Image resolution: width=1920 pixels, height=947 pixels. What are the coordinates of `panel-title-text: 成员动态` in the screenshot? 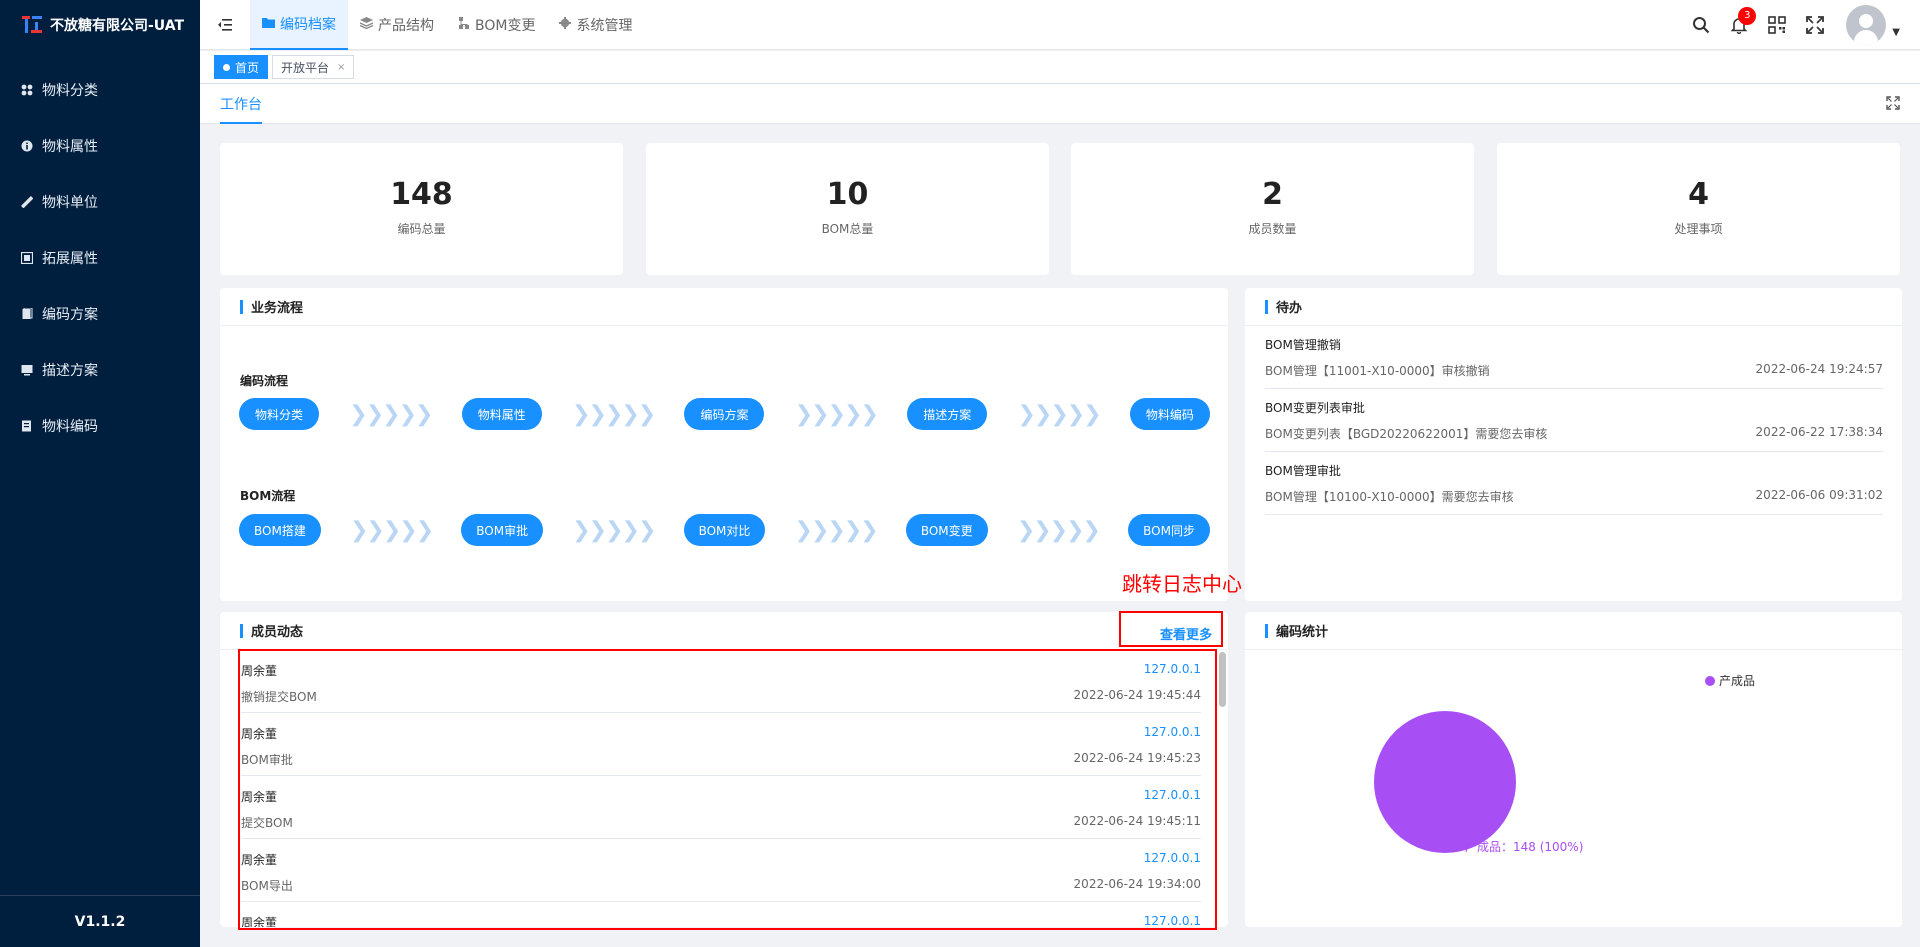 It's located at (277, 632).